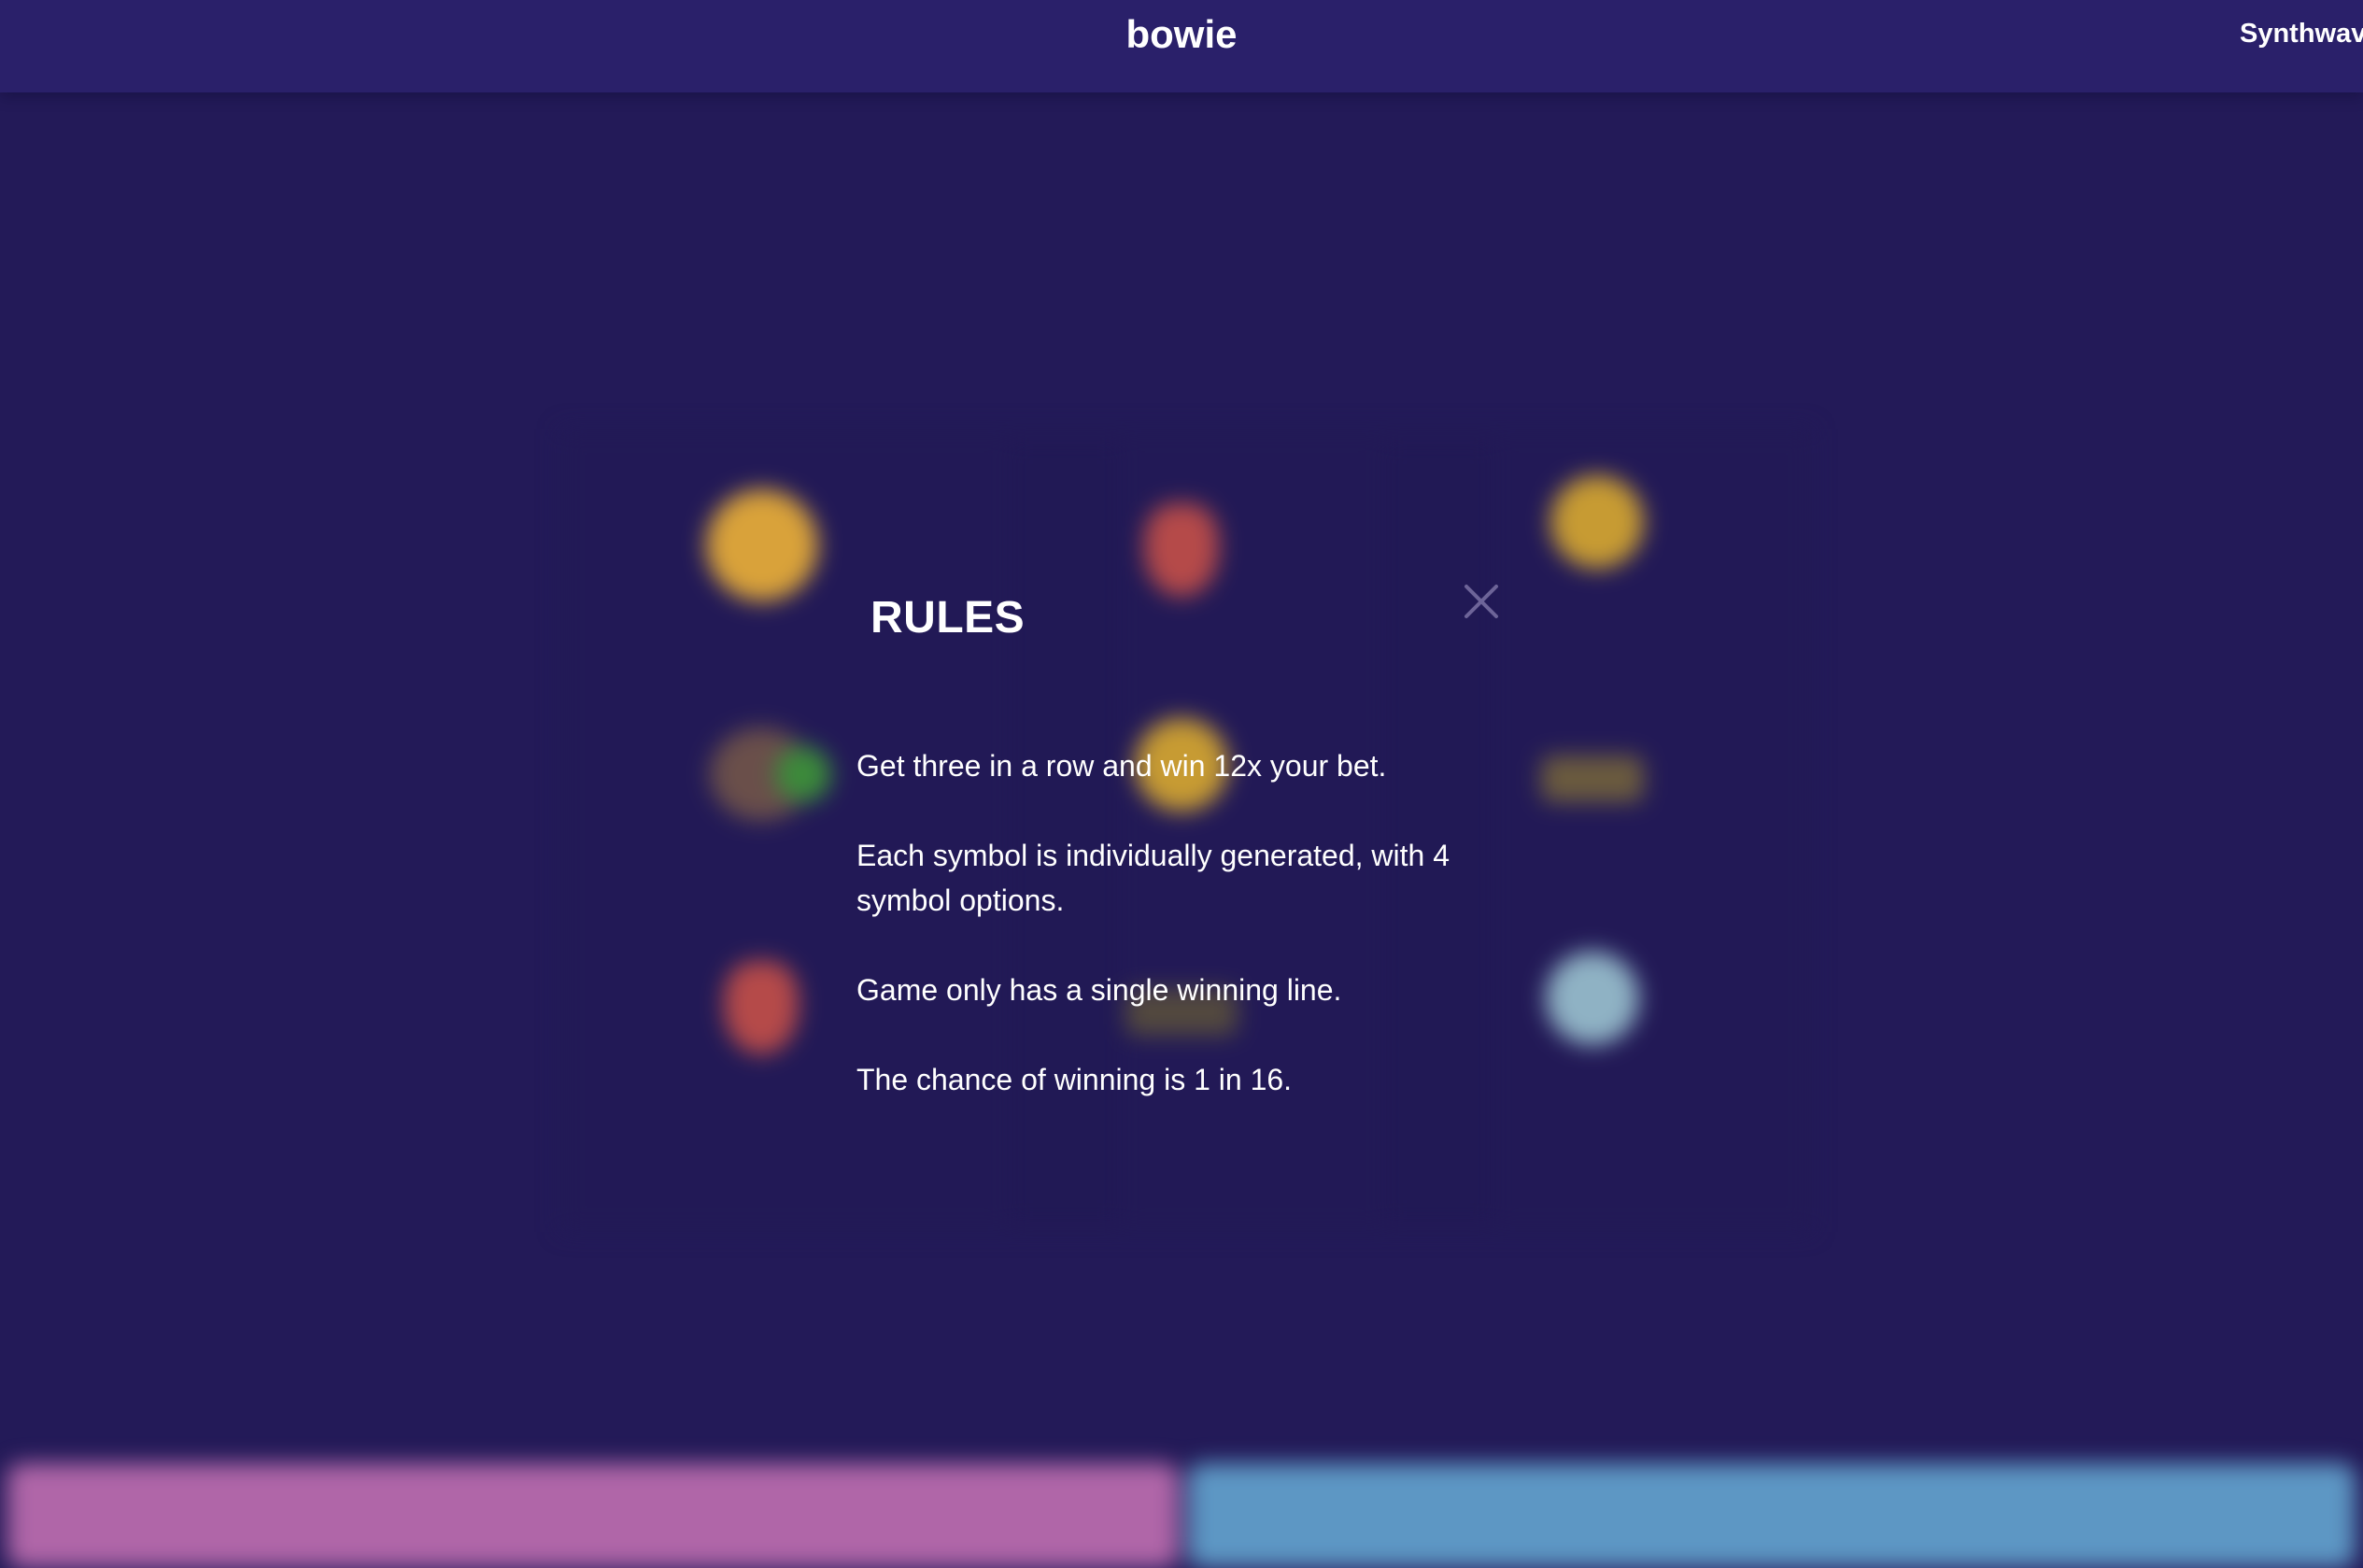 The image size is (2363, 1568). Describe the element at coordinates (215, 202) in the screenshot. I see `bet-stat-label` at that location.